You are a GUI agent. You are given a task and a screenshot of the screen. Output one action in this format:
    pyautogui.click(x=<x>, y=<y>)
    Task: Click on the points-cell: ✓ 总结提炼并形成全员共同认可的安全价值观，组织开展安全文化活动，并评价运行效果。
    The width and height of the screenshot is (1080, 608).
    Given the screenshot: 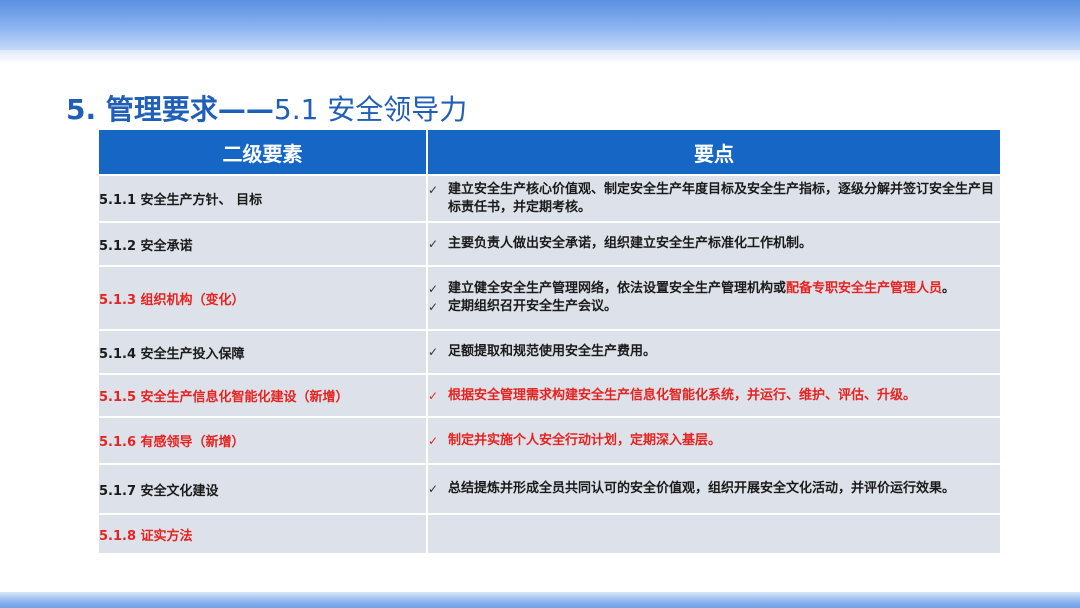 What is the action you would take?
    pyautogui.click(x=714, y=489)
    